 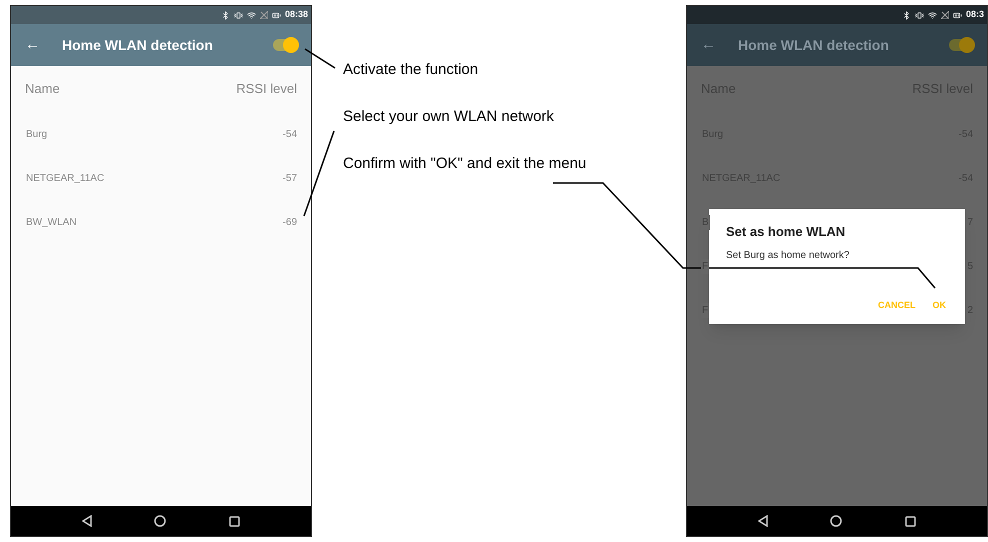 What do you see at coordinates (296, 15) in the screenshot?
I see `status-time: 08:38` at bounding box center [296, 15].